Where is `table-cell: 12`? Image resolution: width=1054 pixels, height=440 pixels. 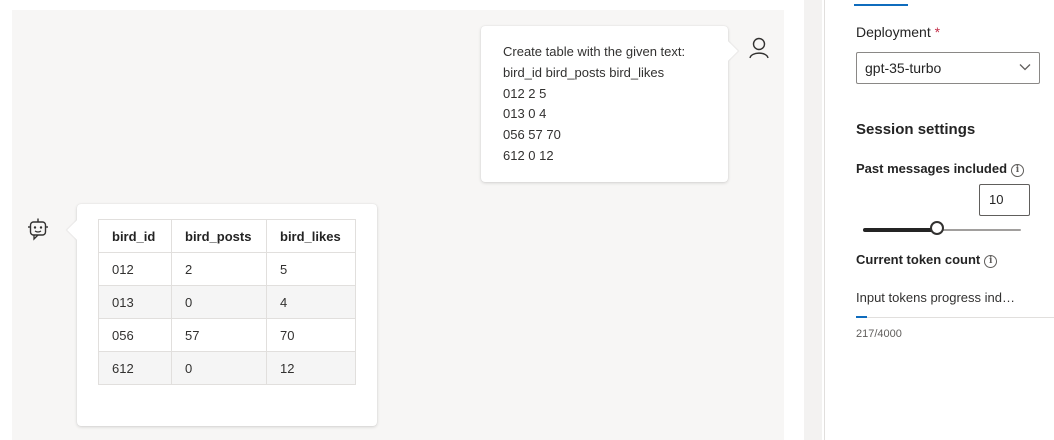 table-cell: 12 is located at coordinates (311, 368).